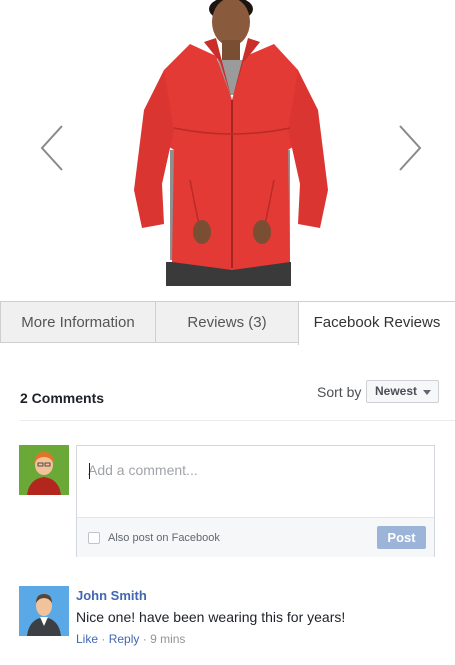 The image size is (455, 665). What do you see at coordinates (396, 391) in the screenshot?
I see `sort-selected-value: Newest` at bounding box center [396, 391].